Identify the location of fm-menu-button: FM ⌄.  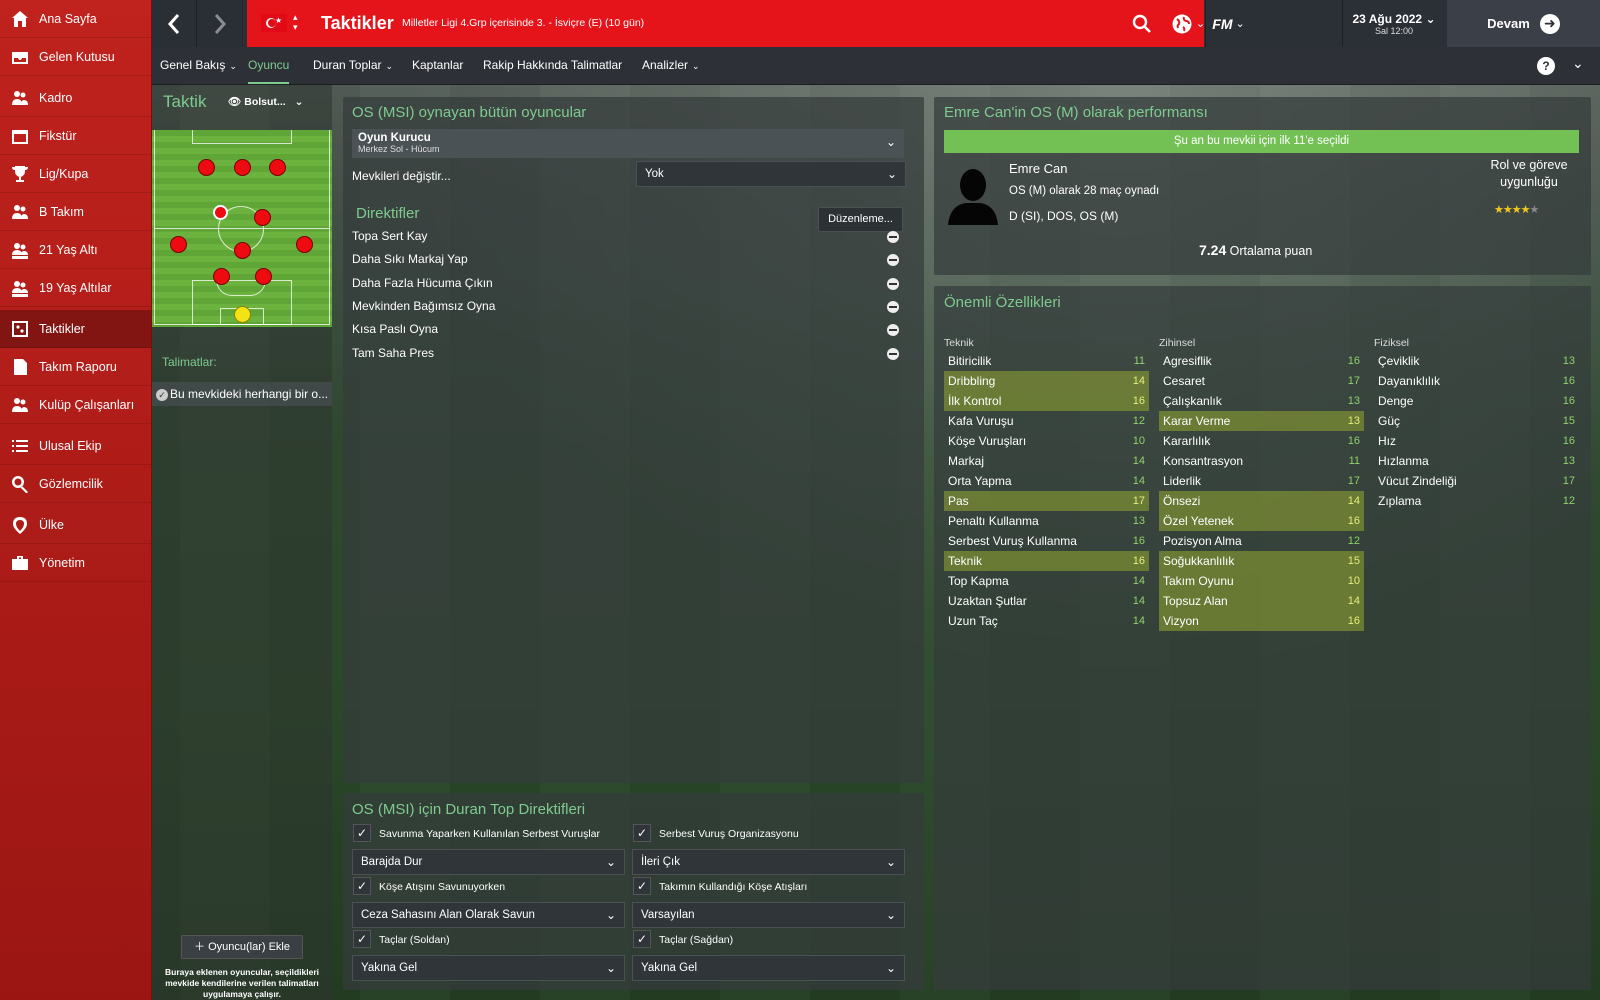
(1228, 23).